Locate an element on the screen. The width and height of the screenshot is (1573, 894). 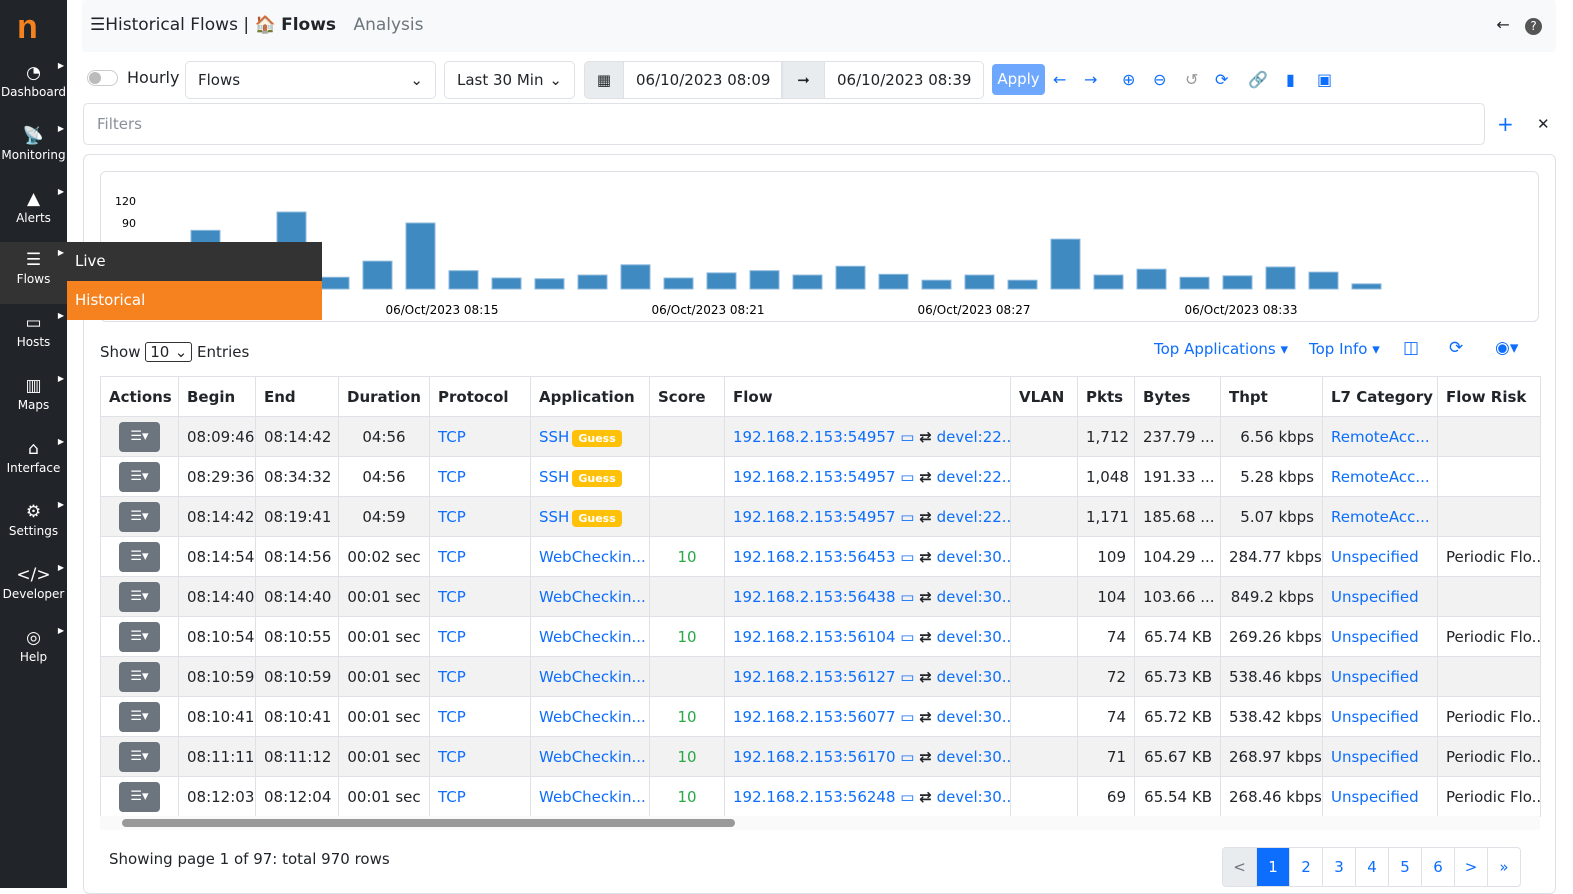
snapshot-icon: ▣ is located at coordinates (1324, 79).